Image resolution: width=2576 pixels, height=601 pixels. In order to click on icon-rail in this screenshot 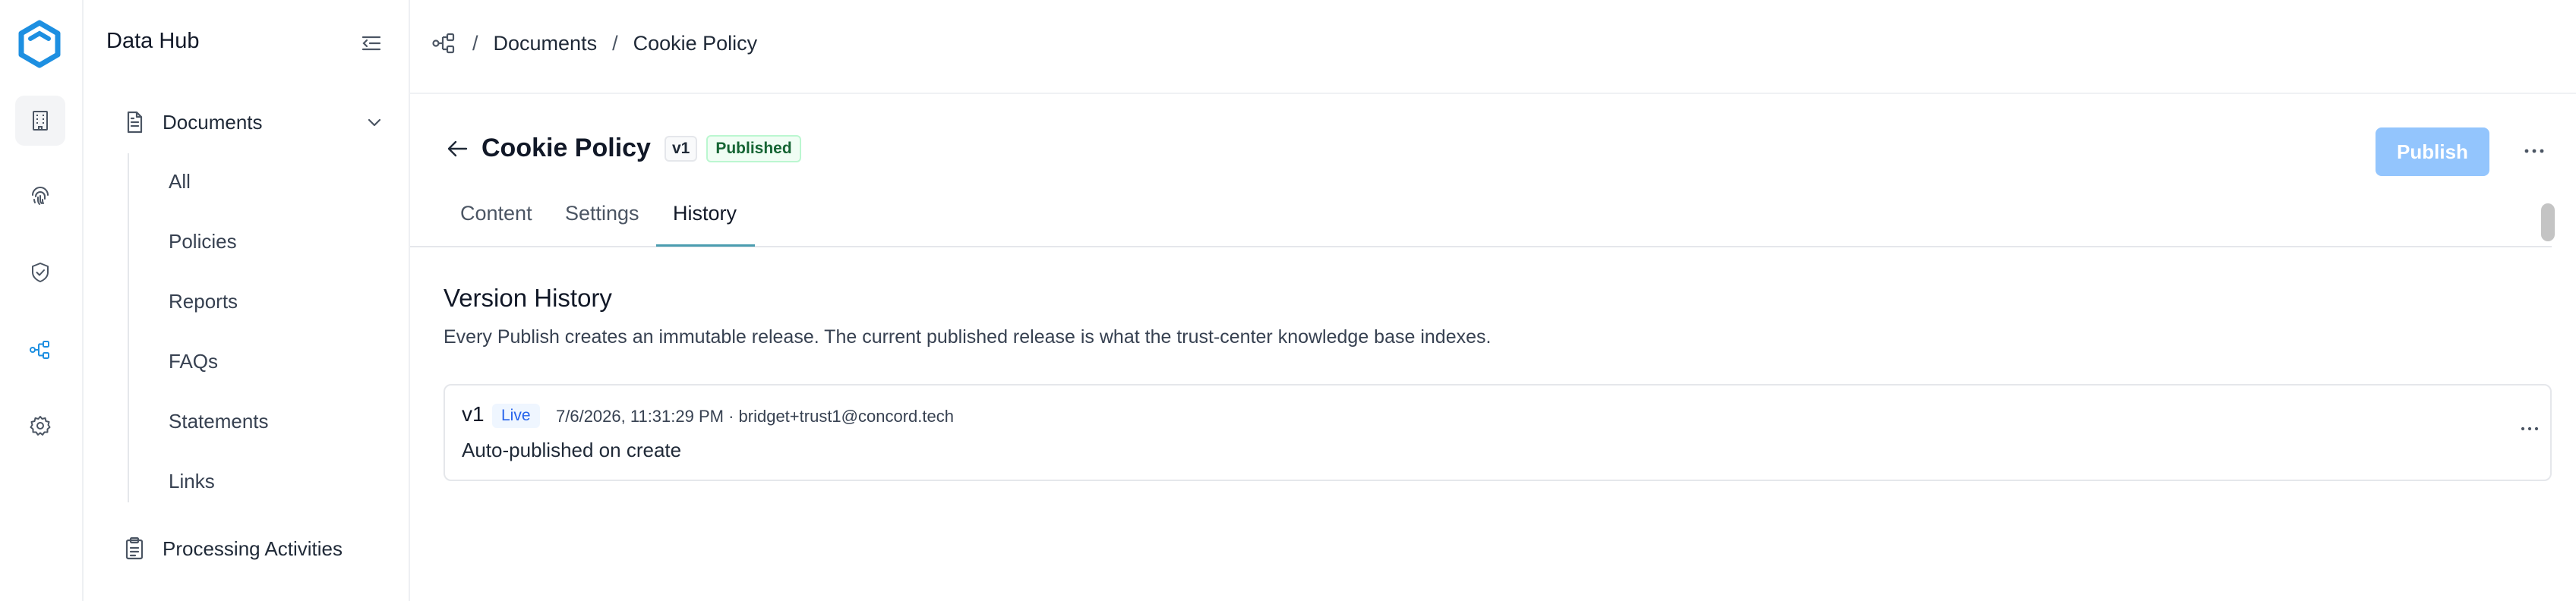, I will do `click(42, 300)`.